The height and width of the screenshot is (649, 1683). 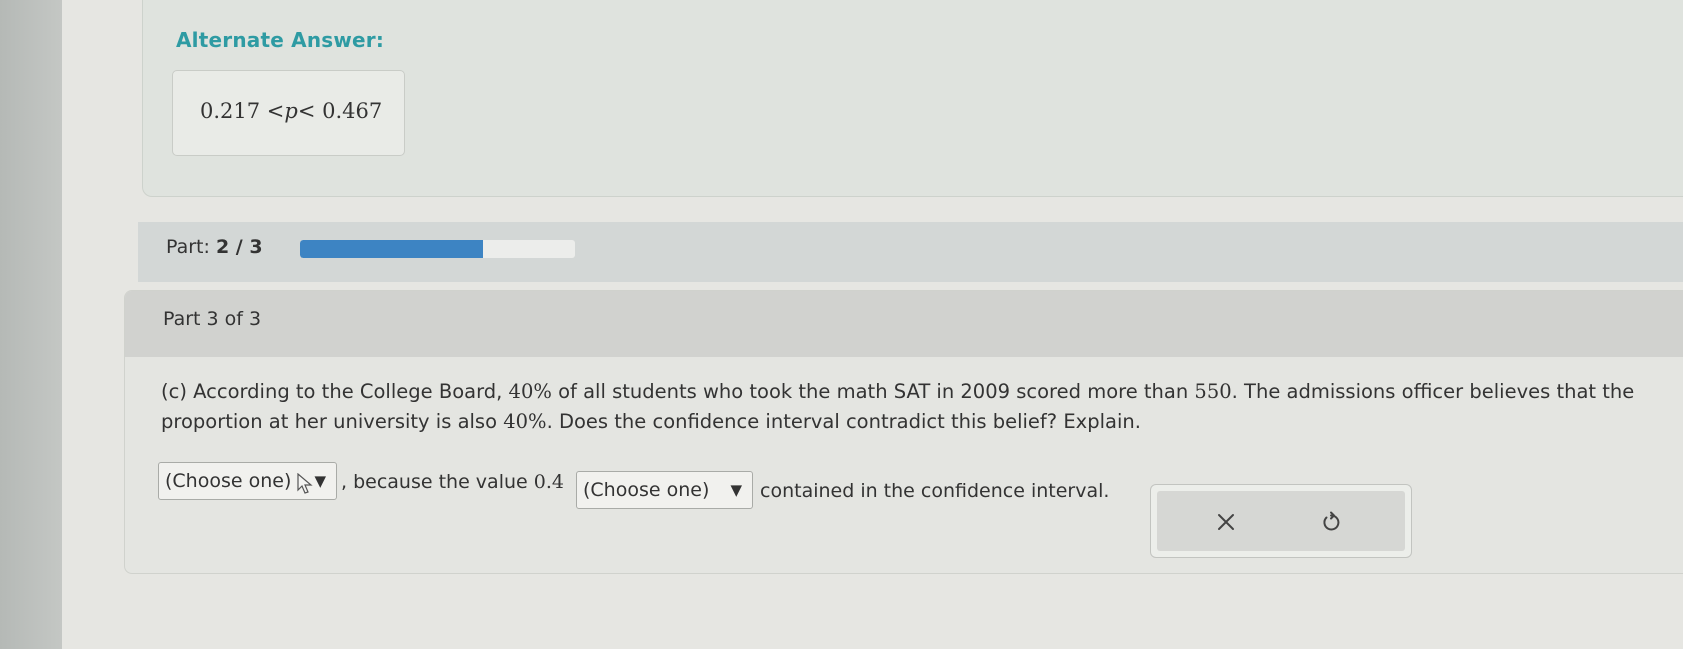 I want to click on close-icon, so click(x=1226, y=522).